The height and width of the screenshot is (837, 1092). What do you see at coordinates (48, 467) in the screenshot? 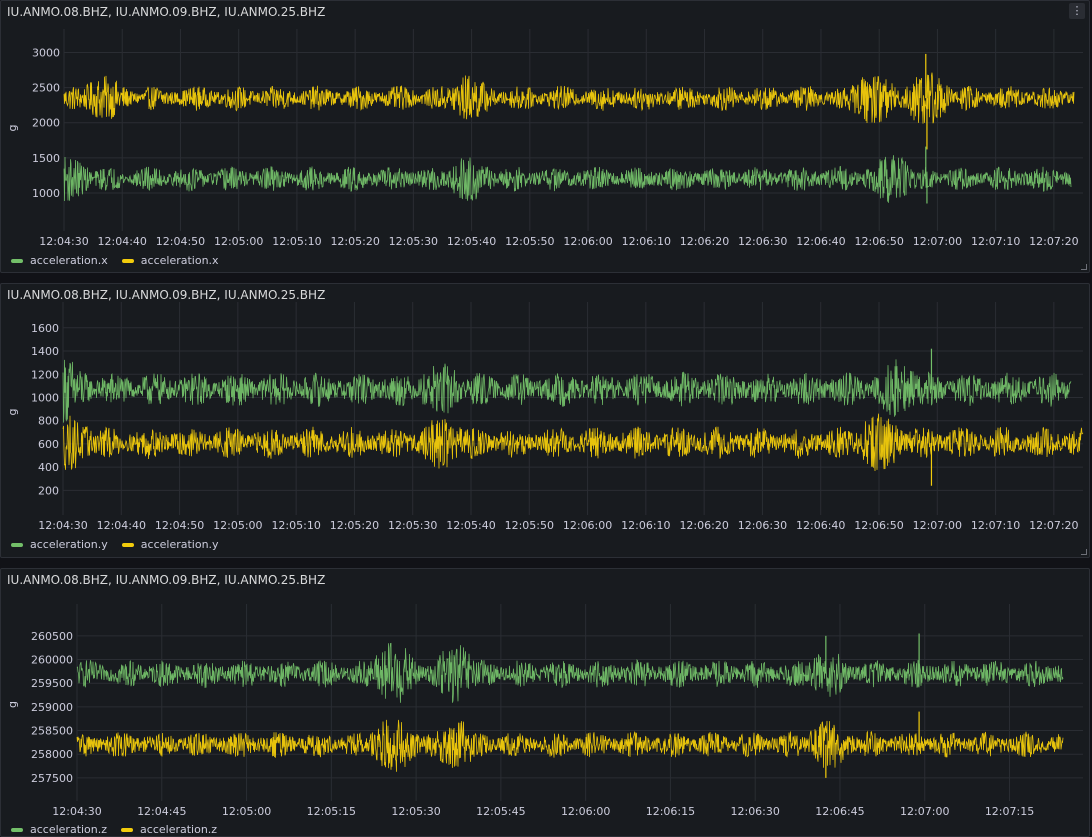
I see `y-tick-label: 400` at bounding box center [48, 467].